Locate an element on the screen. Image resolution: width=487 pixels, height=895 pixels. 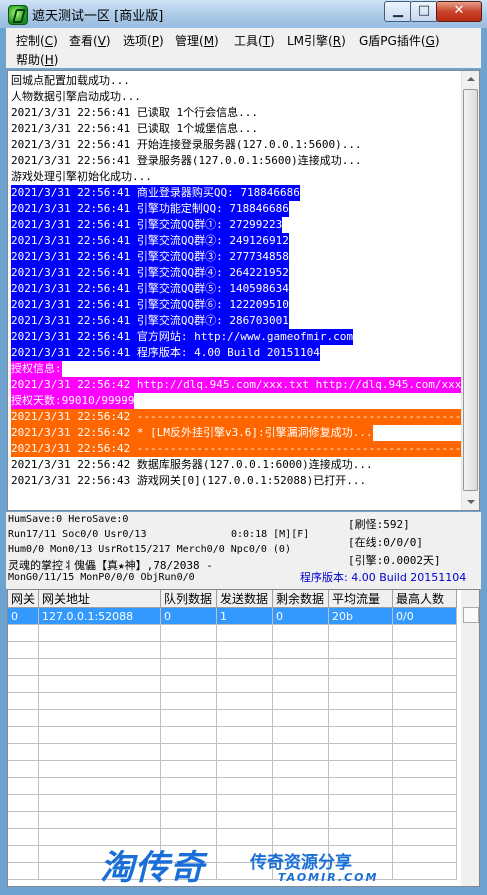
menu-help: 帮助(H) is located at coordinates (37, 59).